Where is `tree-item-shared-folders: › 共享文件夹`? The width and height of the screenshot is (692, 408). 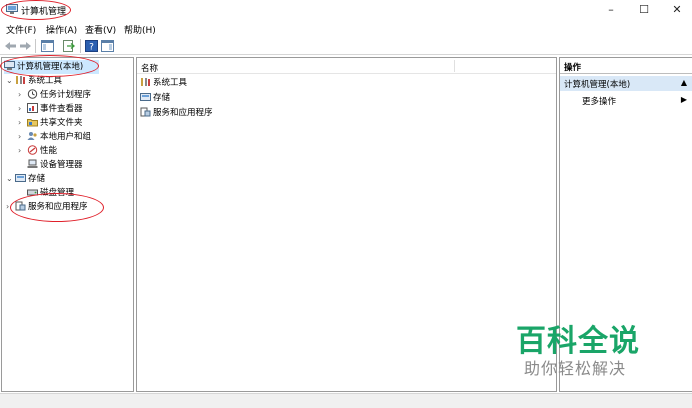
tree-item-shared-folders: › 共享文件夹 is located at coordinates (50, 123).